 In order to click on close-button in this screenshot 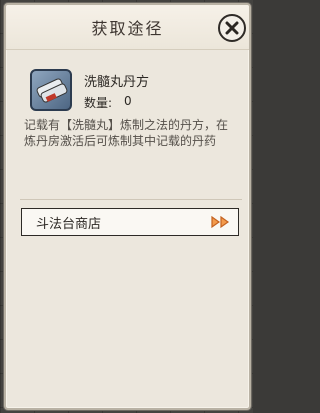, I will do `click(232, 28)`.